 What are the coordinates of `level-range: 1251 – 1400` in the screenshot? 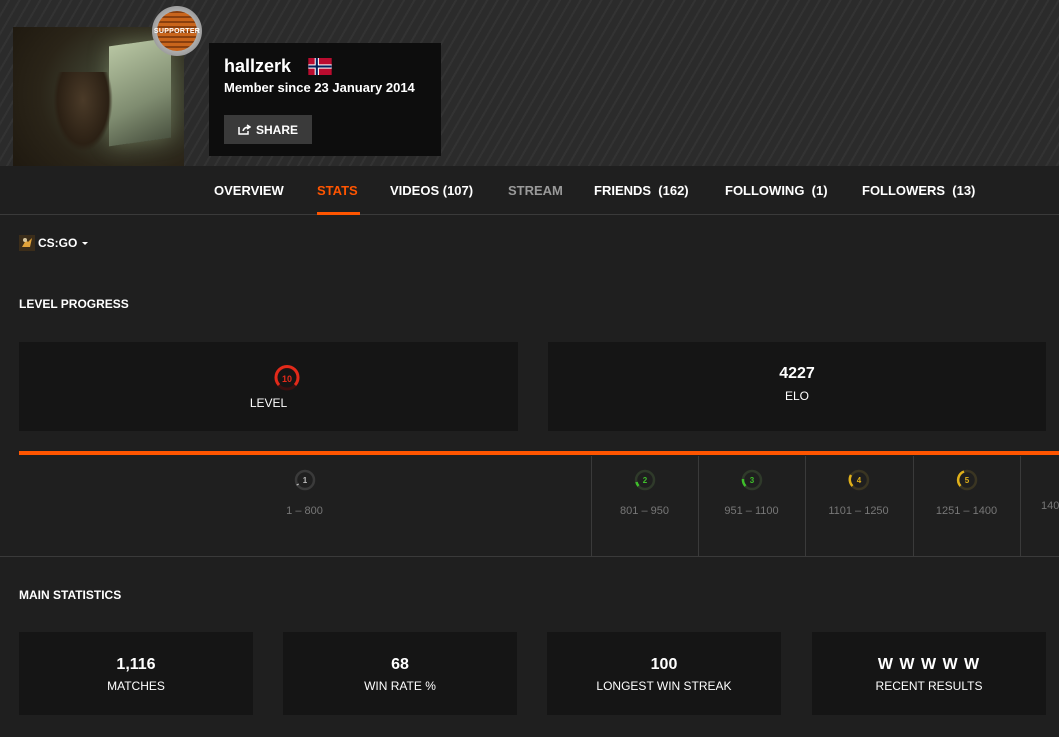 It's located at (966, 511).